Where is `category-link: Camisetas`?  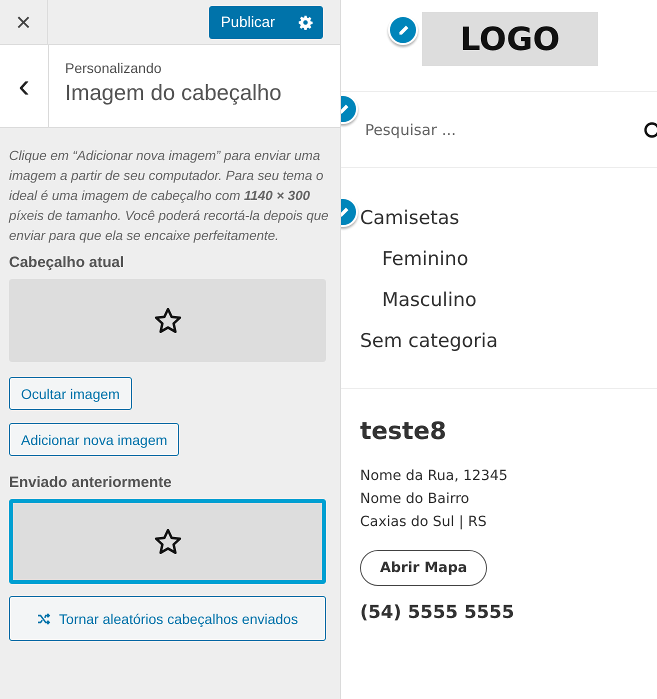
category-link: Camisetas is located at coordinates (410, 218).